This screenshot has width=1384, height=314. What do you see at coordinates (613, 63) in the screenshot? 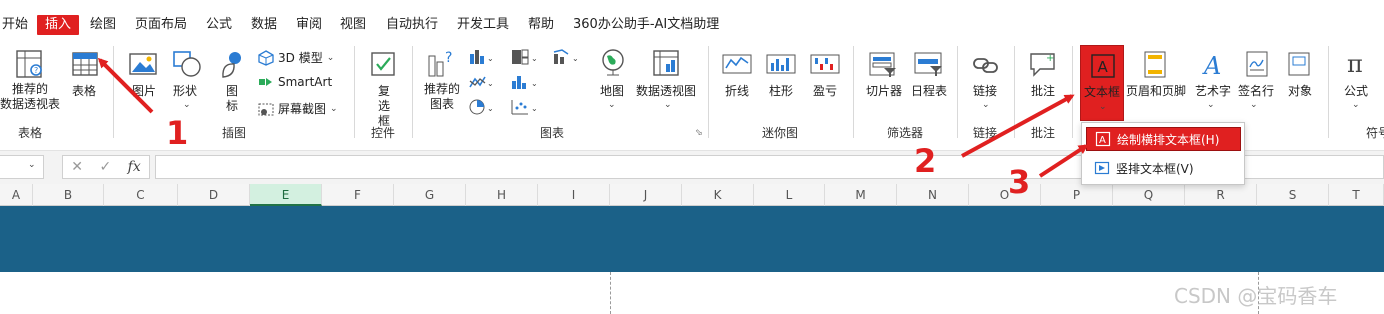
I see `maps-button` at bounding box center [613, 63].